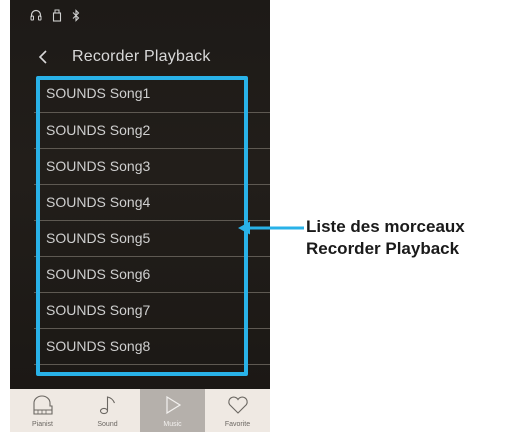 This screenshot has width=510, height=432. What do you see at coordinates (173, 405) in the screenshot?
I see `play-icon` at bounding box center [173, 405].